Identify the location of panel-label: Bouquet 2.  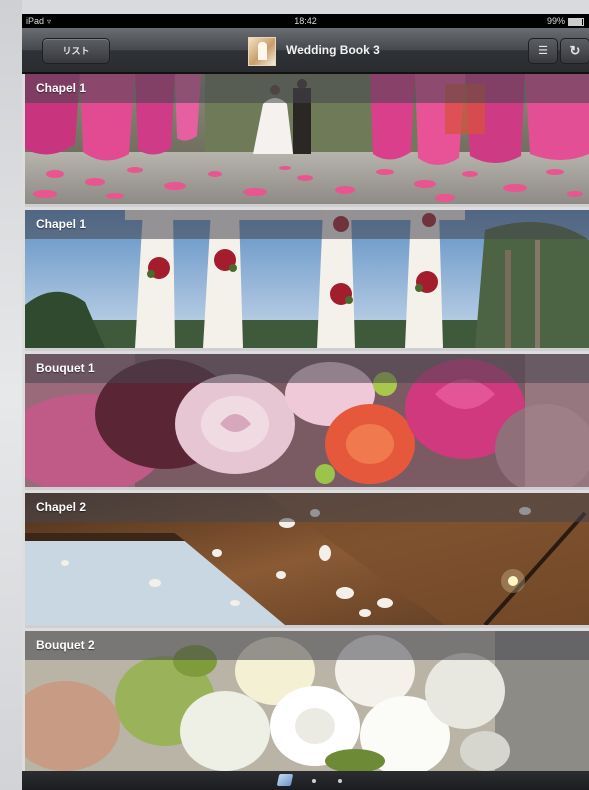
(307, 645).